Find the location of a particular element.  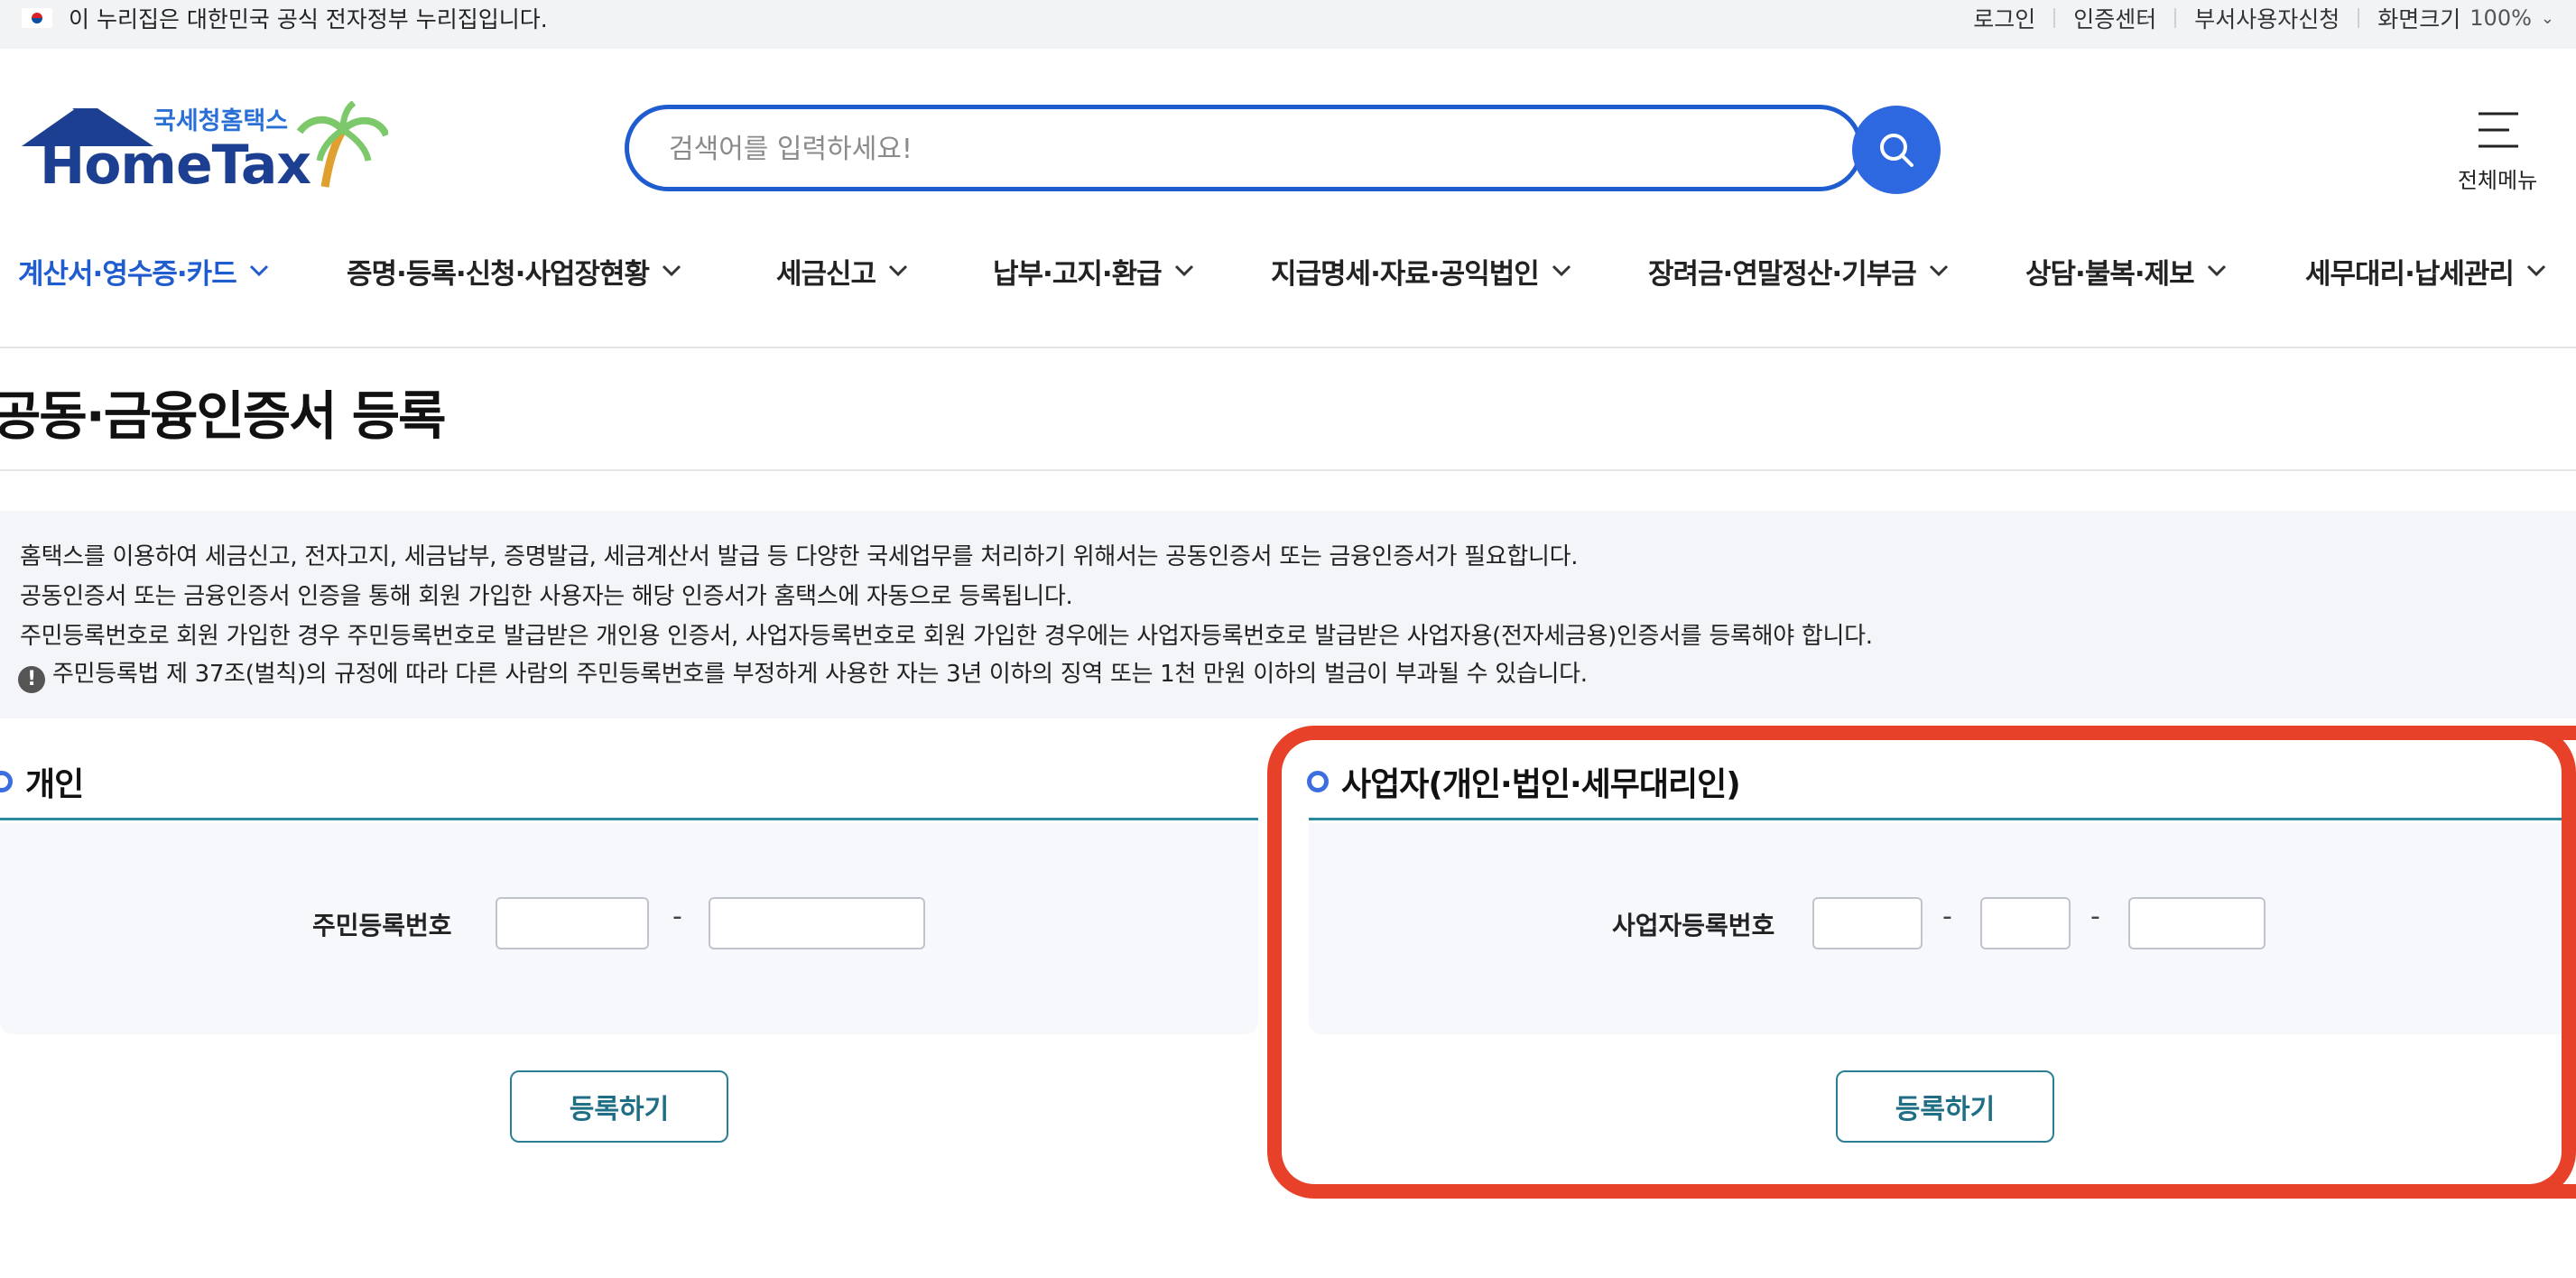

nav-item-invoice: 계산서·영수증·카드 is located at coordinates (144, 271).